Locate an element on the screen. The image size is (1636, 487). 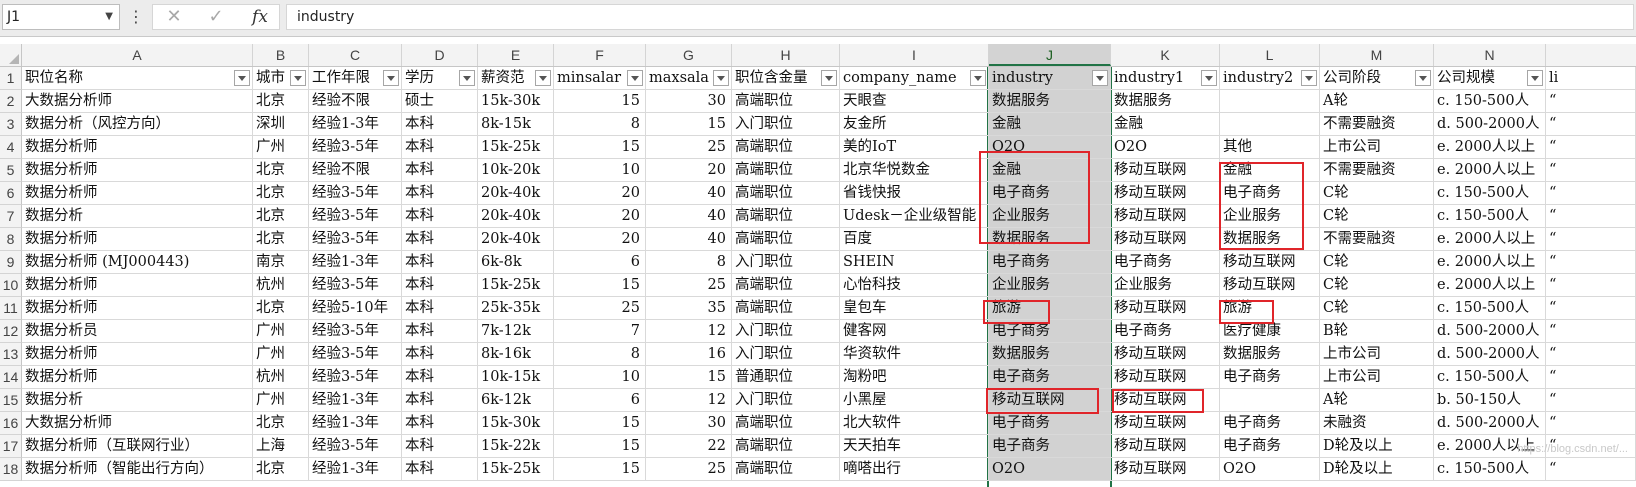
table-cell: 7k-12k is located at coordinates (516, 331).